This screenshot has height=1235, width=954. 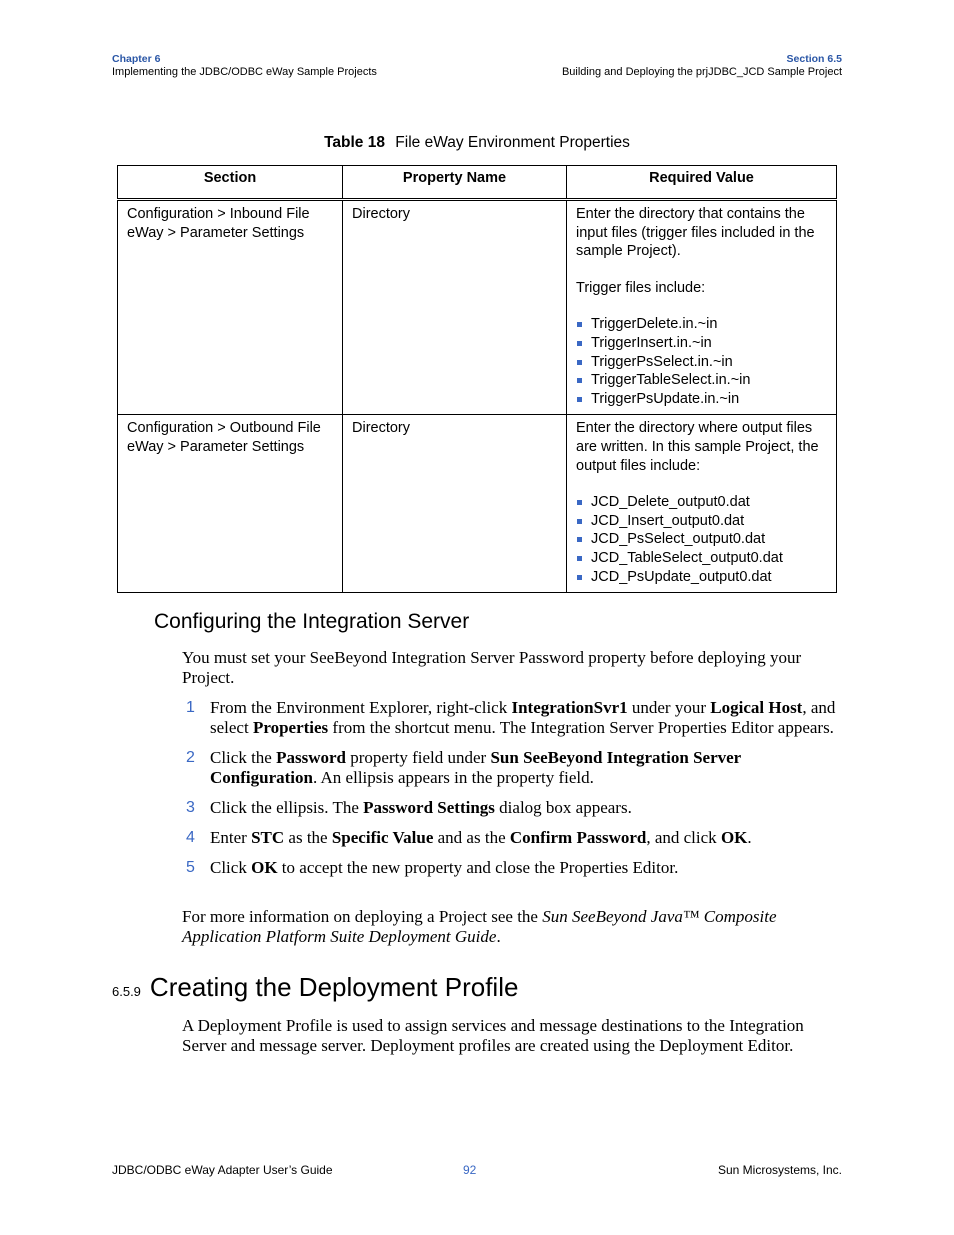 What do you see at coordinates (354, 142) in the screenshot?
I see `table-caption-number: Table 18` at bounding box center [354, 142].